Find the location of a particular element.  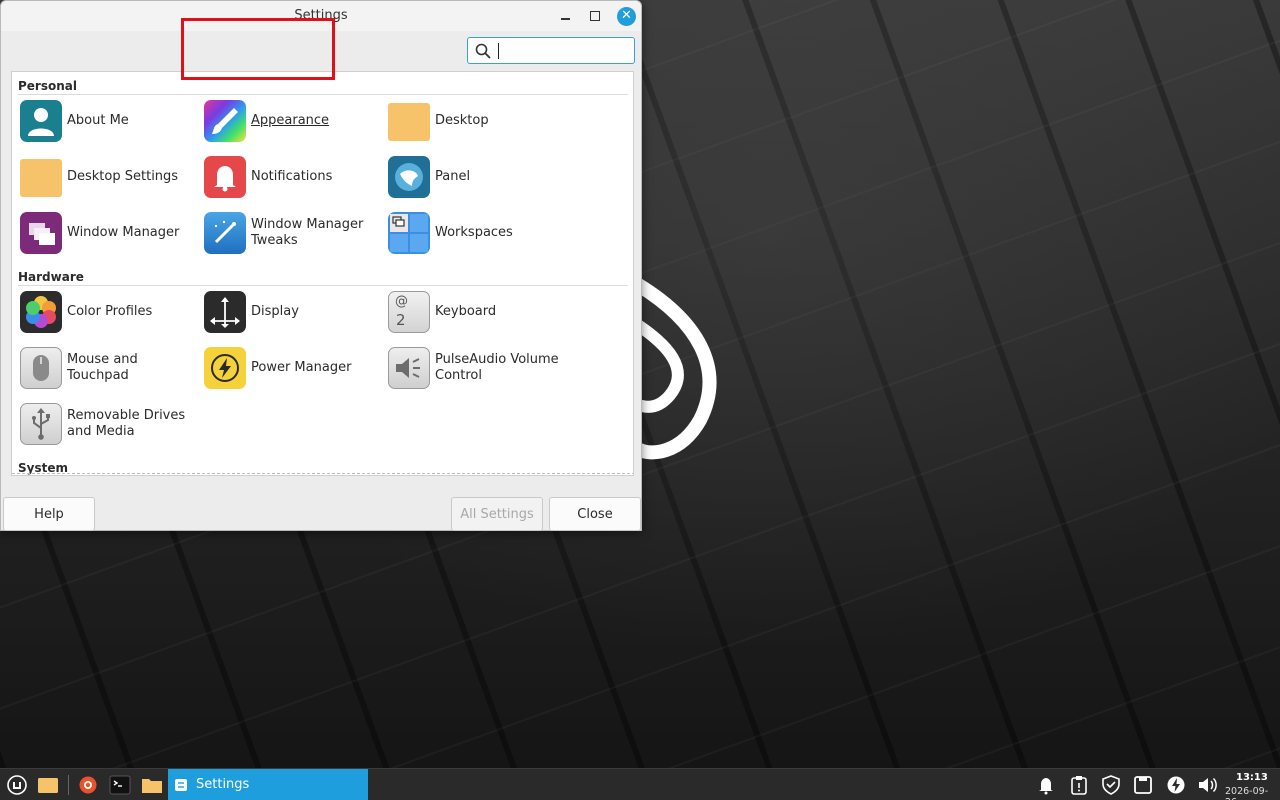

title-bar: Settings ✕ is located at coordinates (321, 16).